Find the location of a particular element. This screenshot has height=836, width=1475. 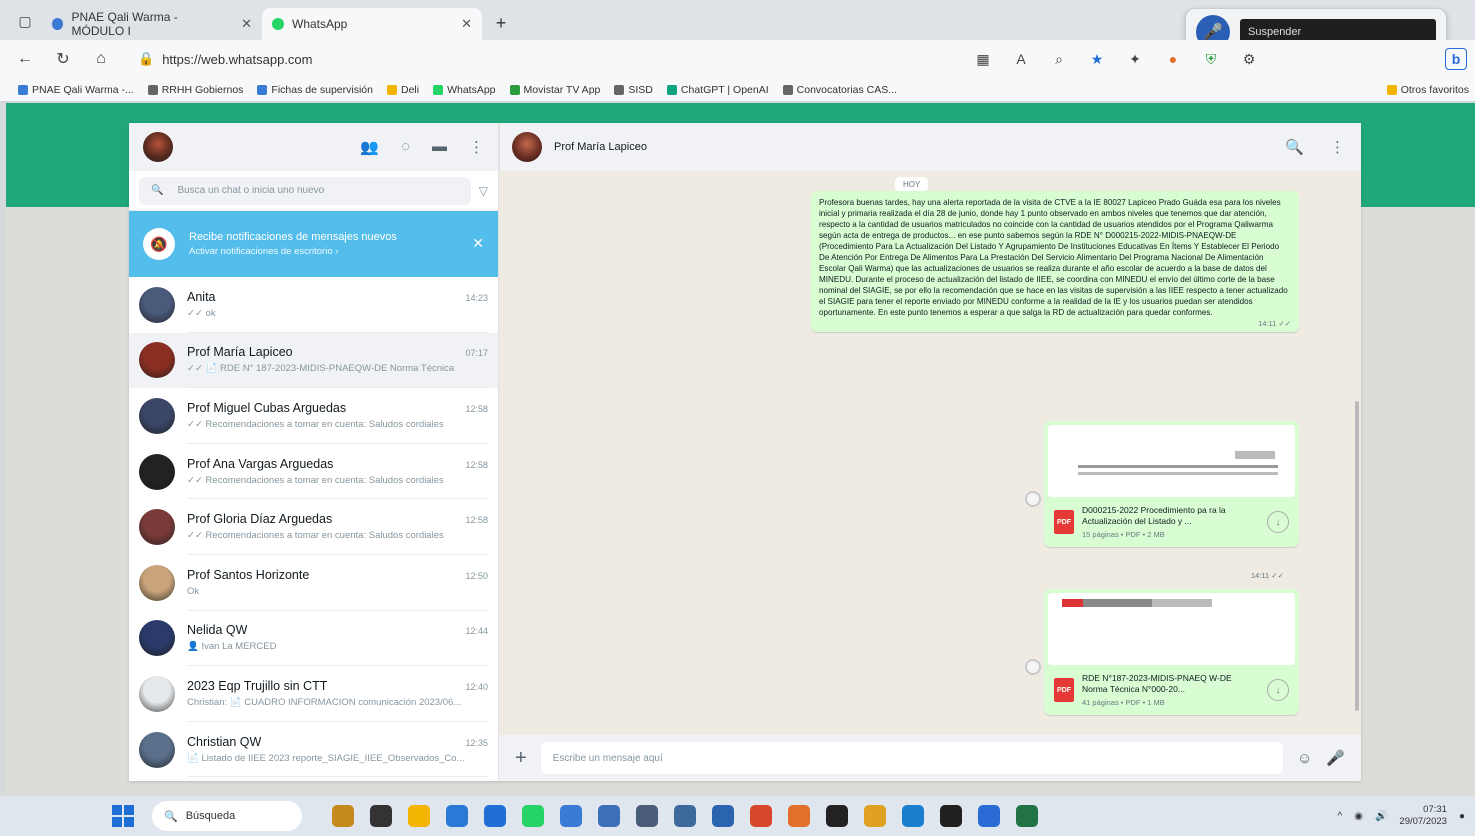

taskbar-search: 🔍 Búsqueda is located at coordinates (227, 816).